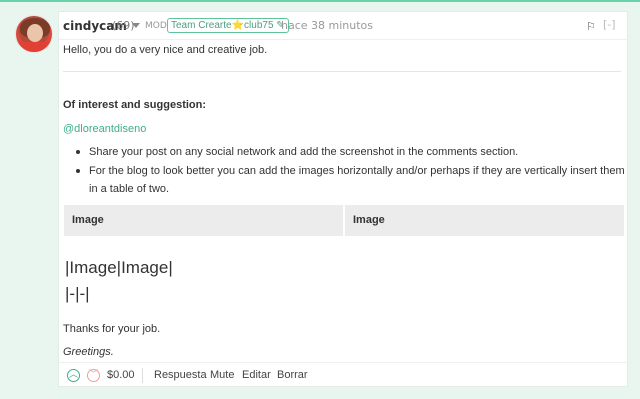 This screenshot has height=399, width=640. Describe the element at coordinates (238, 25) in the screenshot. I see `star-icon: ⭐` at that location.